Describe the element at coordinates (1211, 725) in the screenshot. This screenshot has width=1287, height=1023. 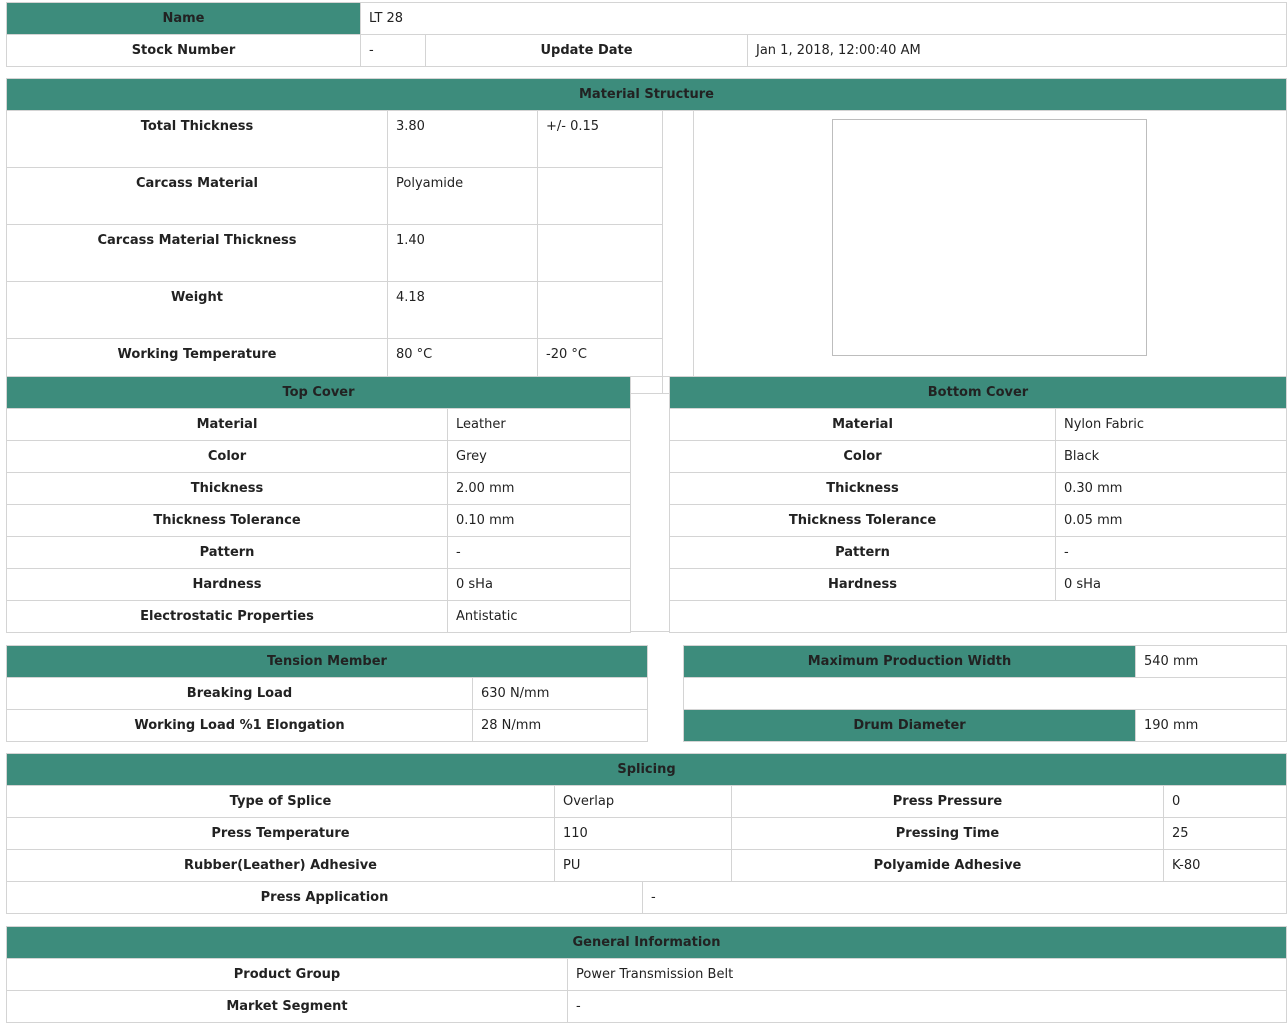
I see `drum-diameter-value: 190 mm` at that location.